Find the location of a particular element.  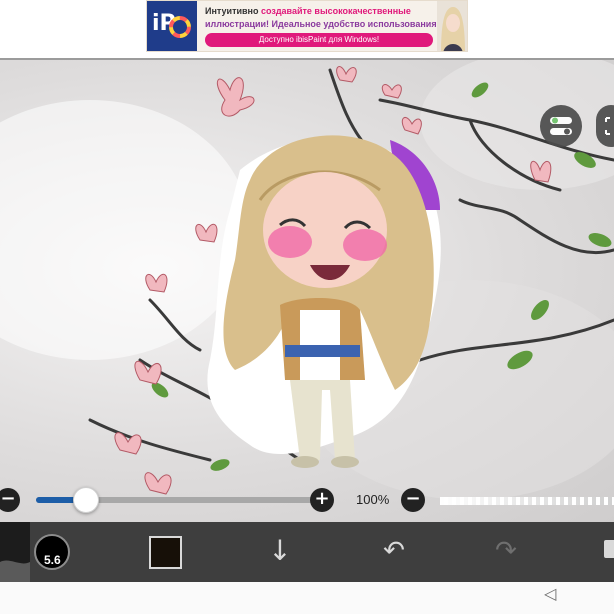

ad-cta-button: Доступно ibisPaint для Windows! is located at coordinates (319, 40).